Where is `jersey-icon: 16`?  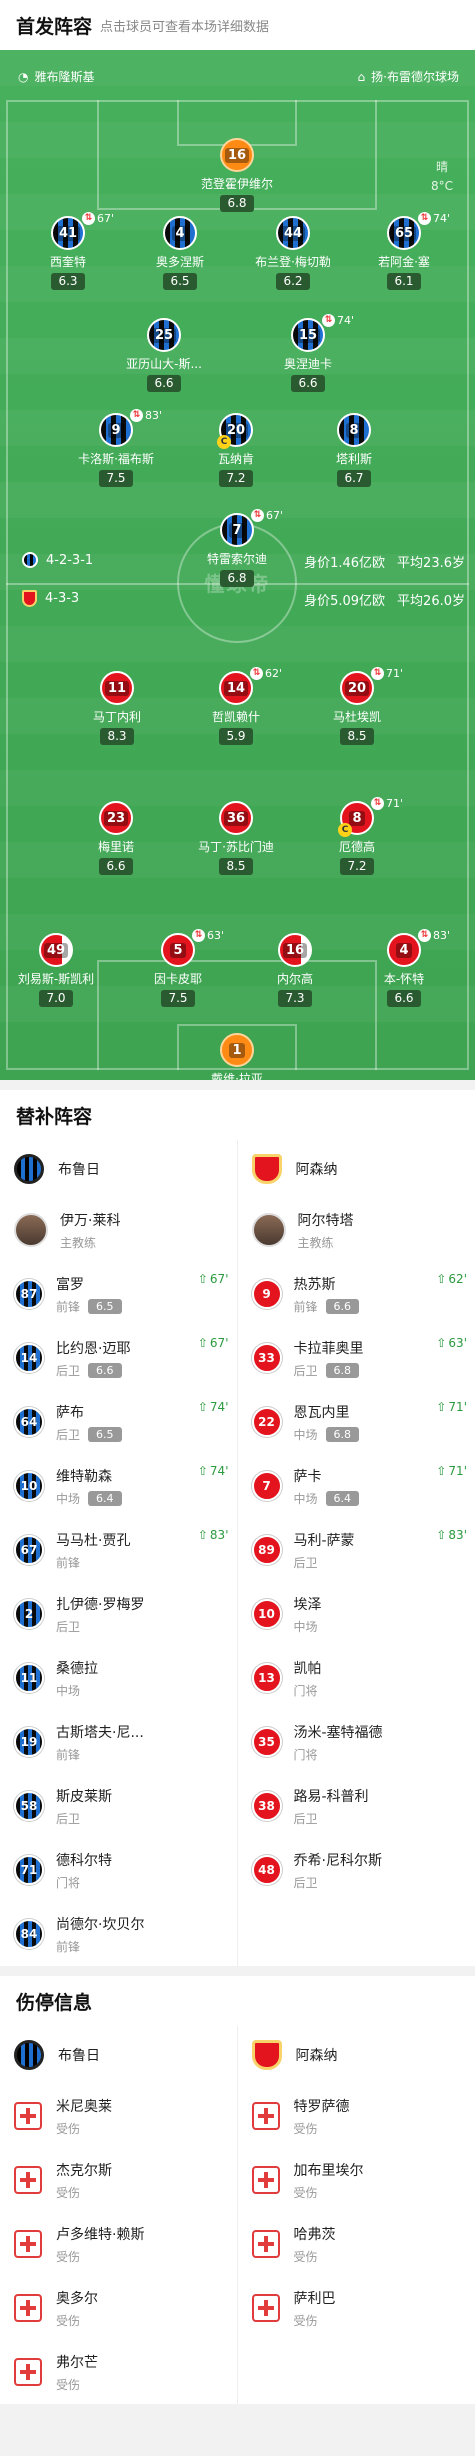
jersey-icon: 16 is located at coordinates (295, 950).